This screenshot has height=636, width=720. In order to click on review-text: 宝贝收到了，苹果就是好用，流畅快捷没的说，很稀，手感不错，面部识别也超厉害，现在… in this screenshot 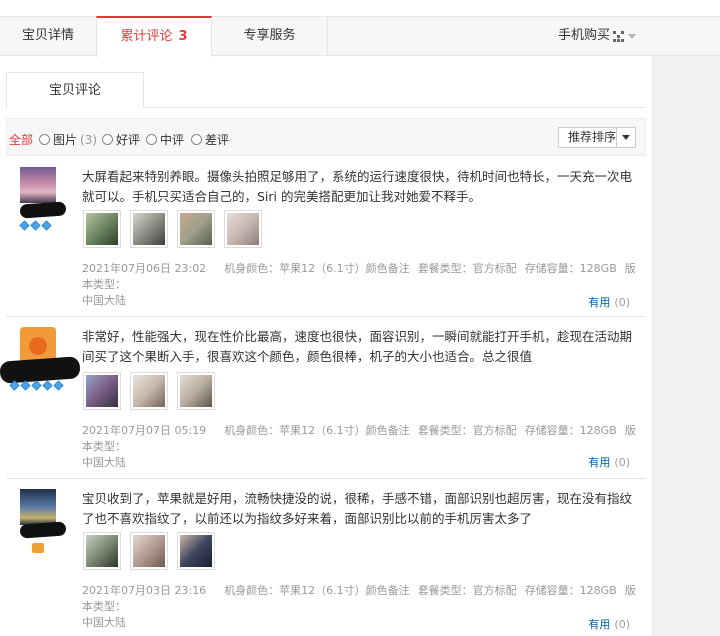, I will do `click(357, 508)`.